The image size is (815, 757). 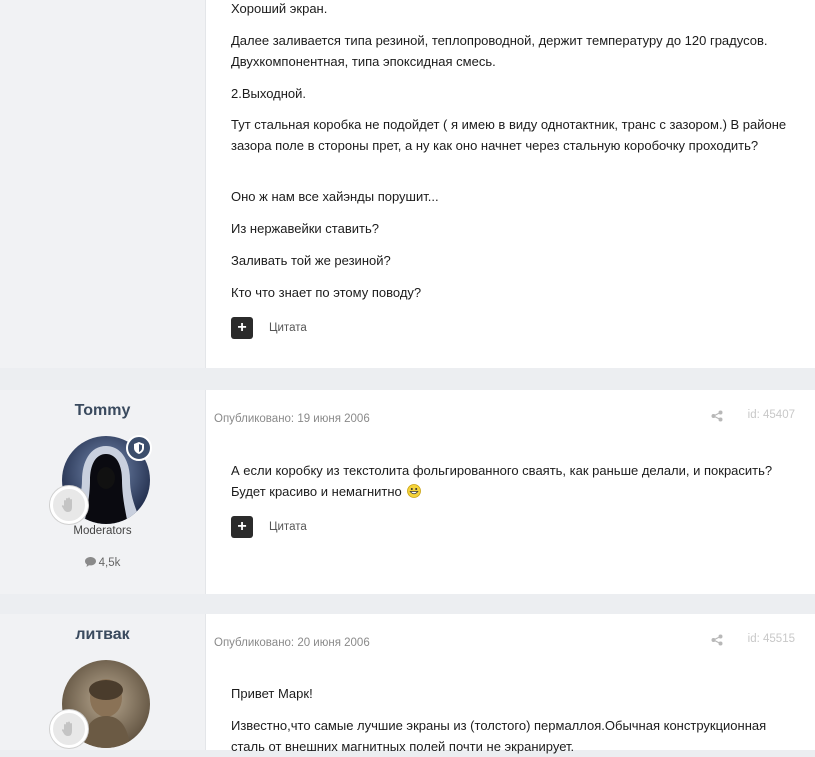 I want to click on post-3-author-panel: литвак, so click(x=103, y=682).